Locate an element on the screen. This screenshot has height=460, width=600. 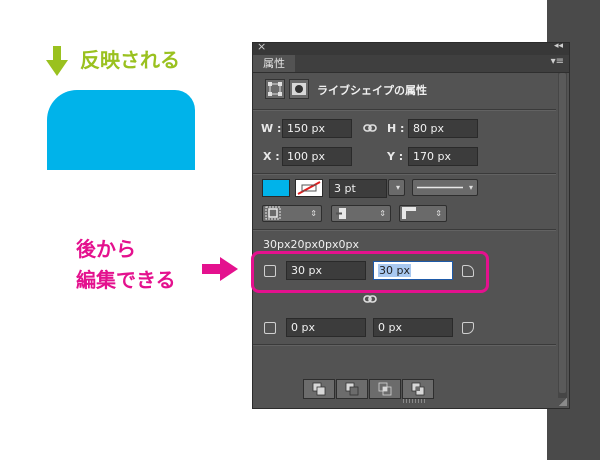
tab-properties: 属性 is located at coordinates (274, 63).